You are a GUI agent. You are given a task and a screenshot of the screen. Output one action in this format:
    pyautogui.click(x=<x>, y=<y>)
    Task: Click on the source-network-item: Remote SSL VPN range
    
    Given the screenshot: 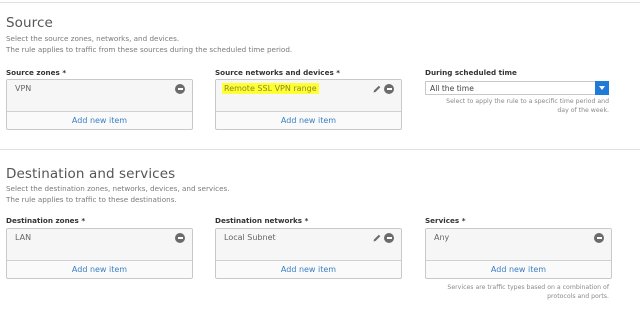 What is the action you would take?
    pyautogui.click(x=270, y=88)
    